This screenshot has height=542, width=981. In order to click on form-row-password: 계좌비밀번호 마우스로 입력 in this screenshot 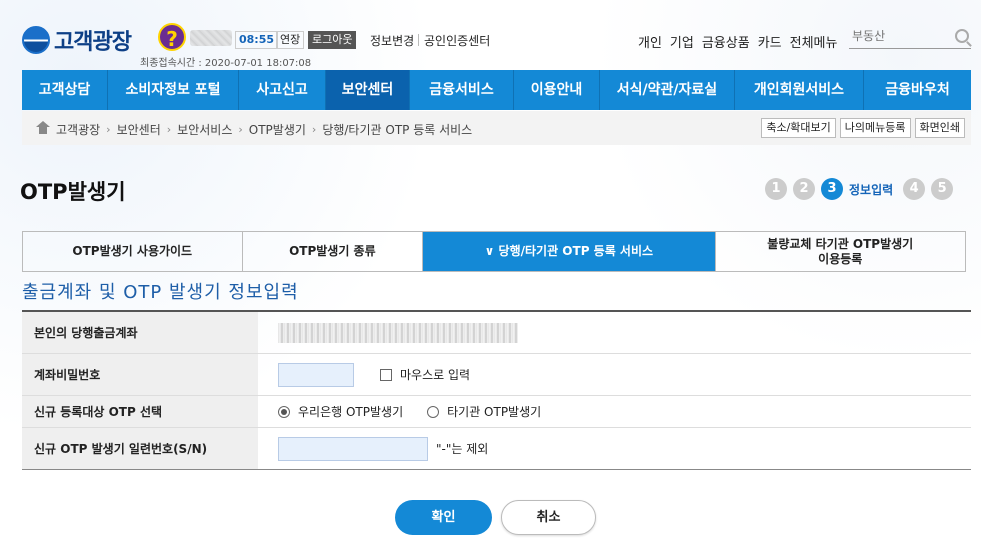, I will do `click(496, 375)`.